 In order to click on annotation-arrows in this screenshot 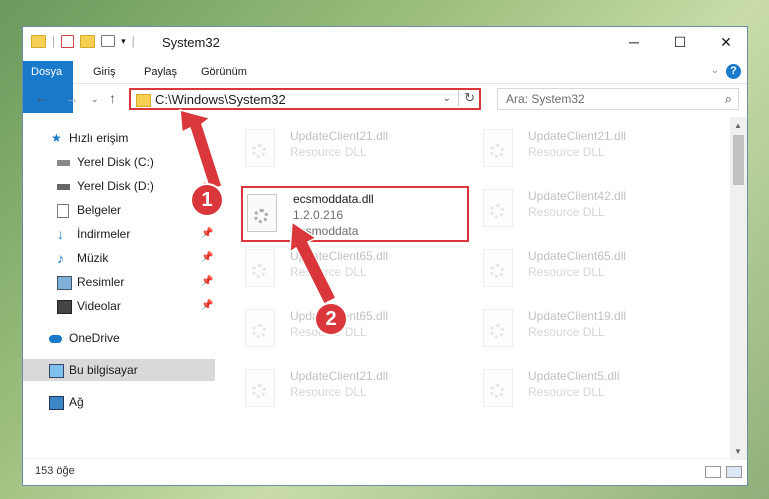, I will do `click(258, 207)`.